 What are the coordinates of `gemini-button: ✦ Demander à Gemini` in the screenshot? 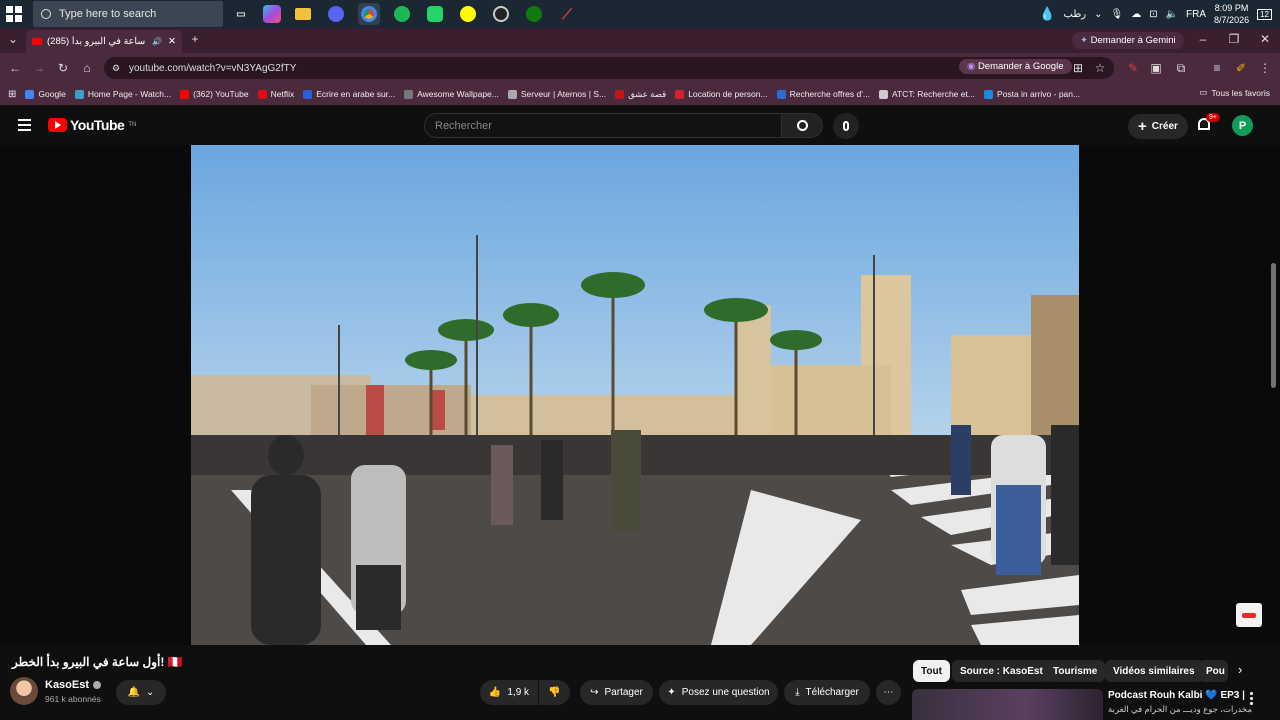 It's located at (1128, 40).